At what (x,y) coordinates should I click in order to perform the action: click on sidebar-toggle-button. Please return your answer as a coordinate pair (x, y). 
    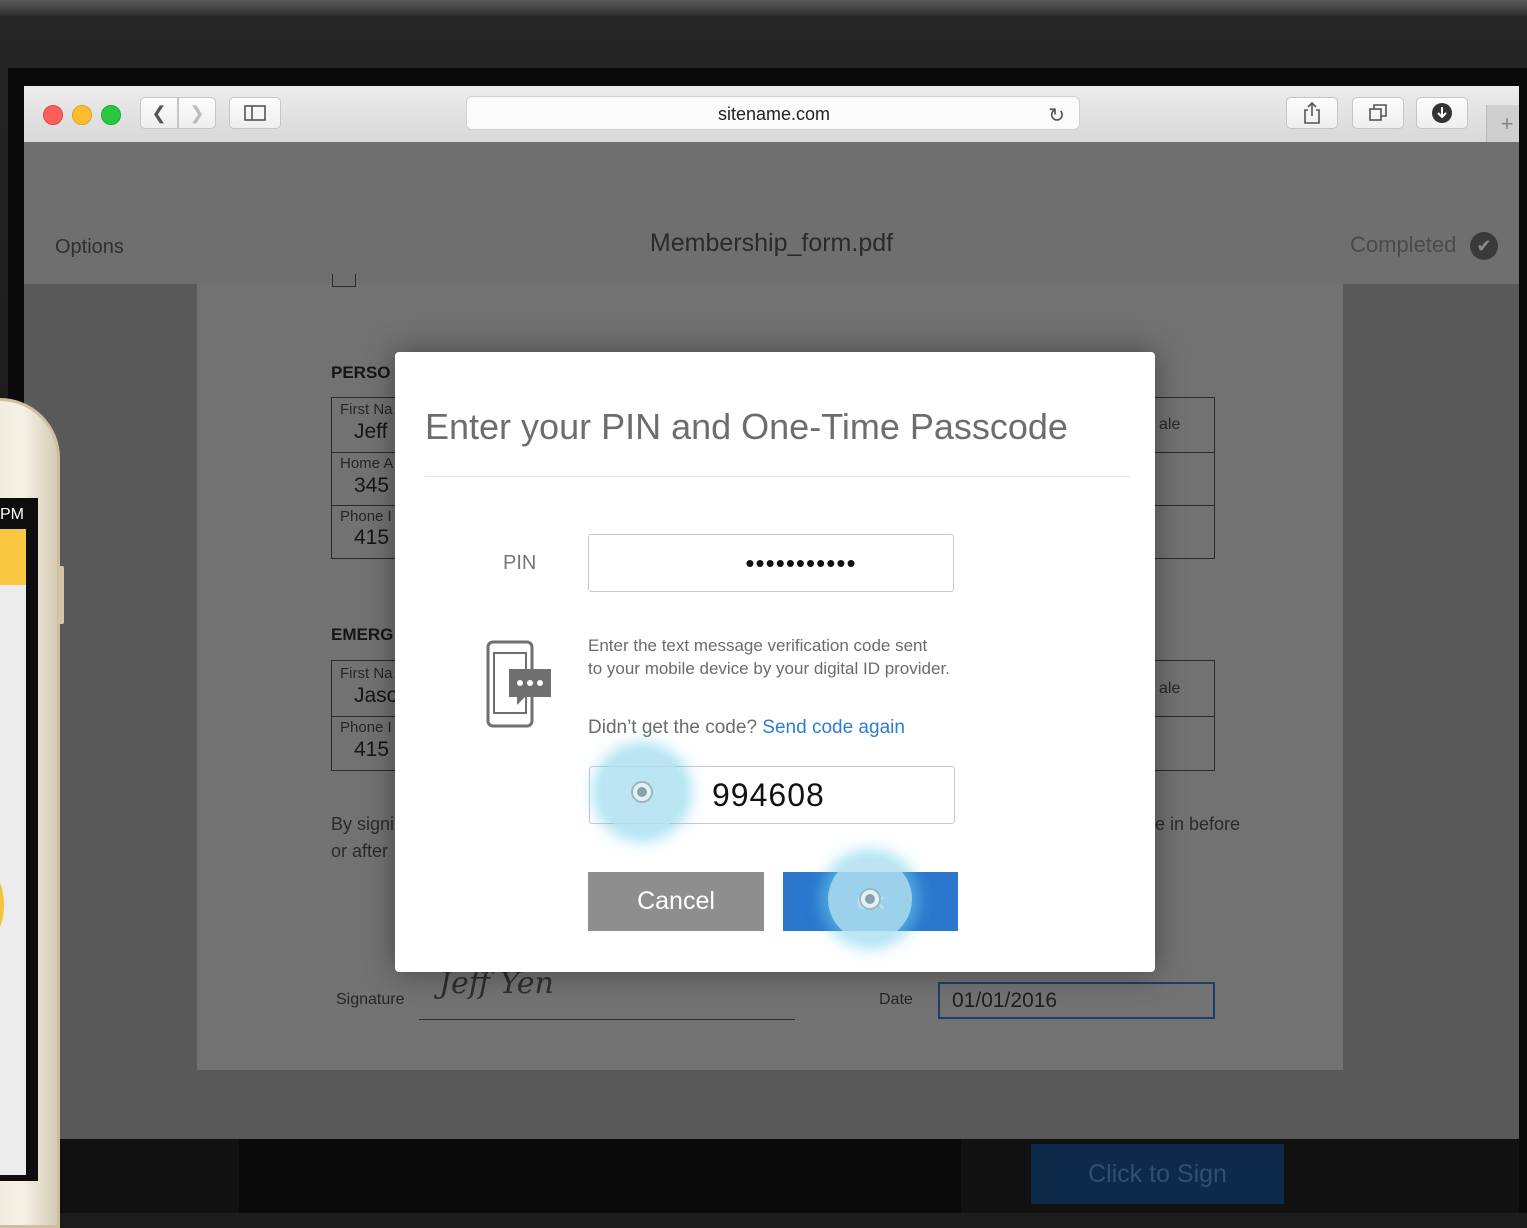
    Looking at the image, I should click on (255, 113).